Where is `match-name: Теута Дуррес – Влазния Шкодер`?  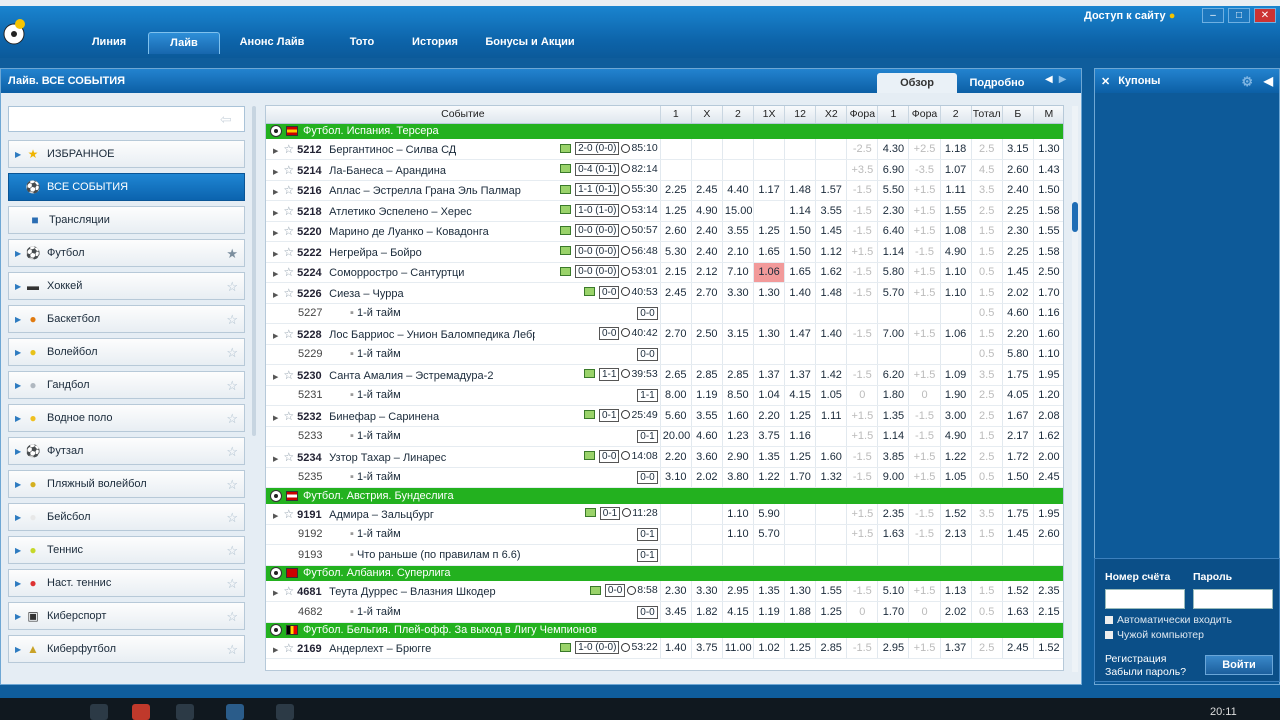
match-name: Теута Дуррес – Влазния Шкодер is located at coordinates (432, 592).